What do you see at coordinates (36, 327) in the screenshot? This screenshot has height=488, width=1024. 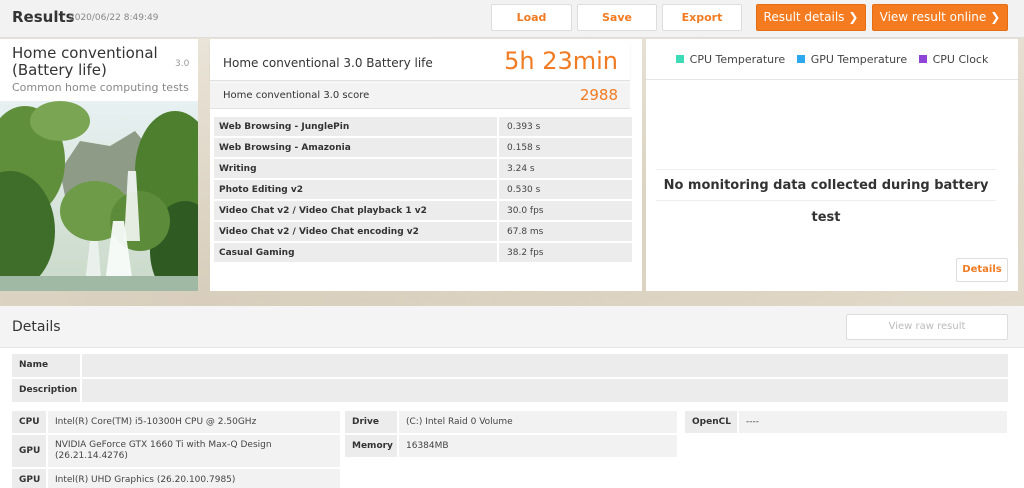 I see `details-title: Details` at bounding box center [36, 327].